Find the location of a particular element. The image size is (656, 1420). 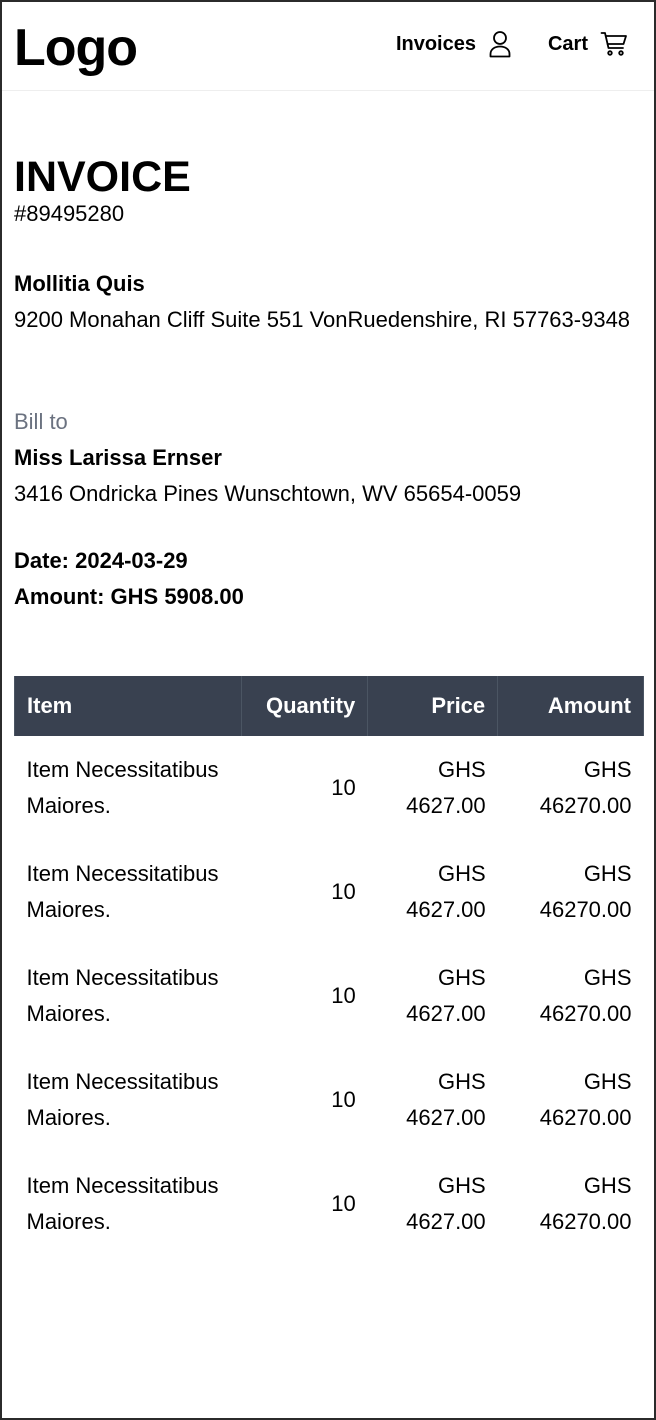

cart-icon is located at coordinates (613, 44).